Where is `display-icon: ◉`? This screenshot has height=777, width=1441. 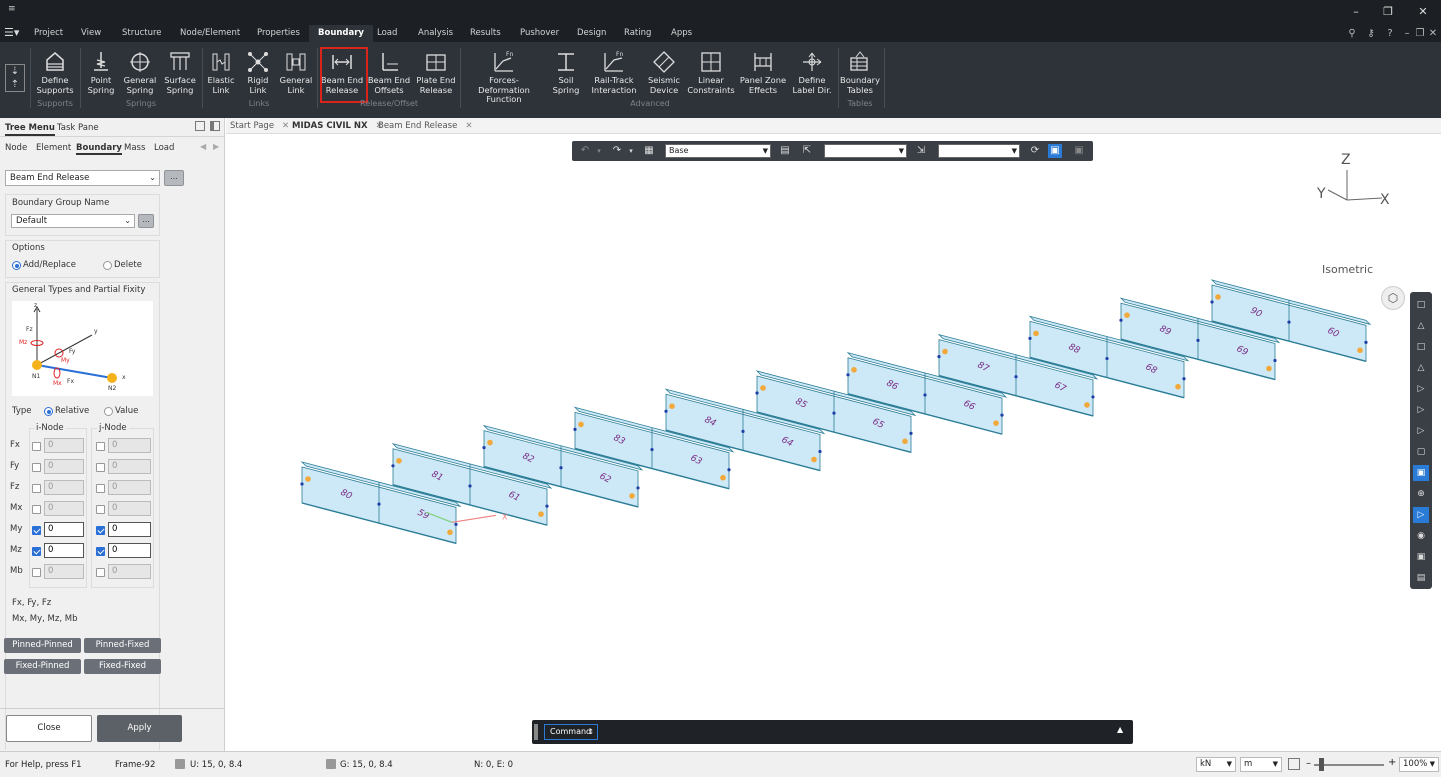 display-icon: ◉ is located at coordinates (1421, 536).